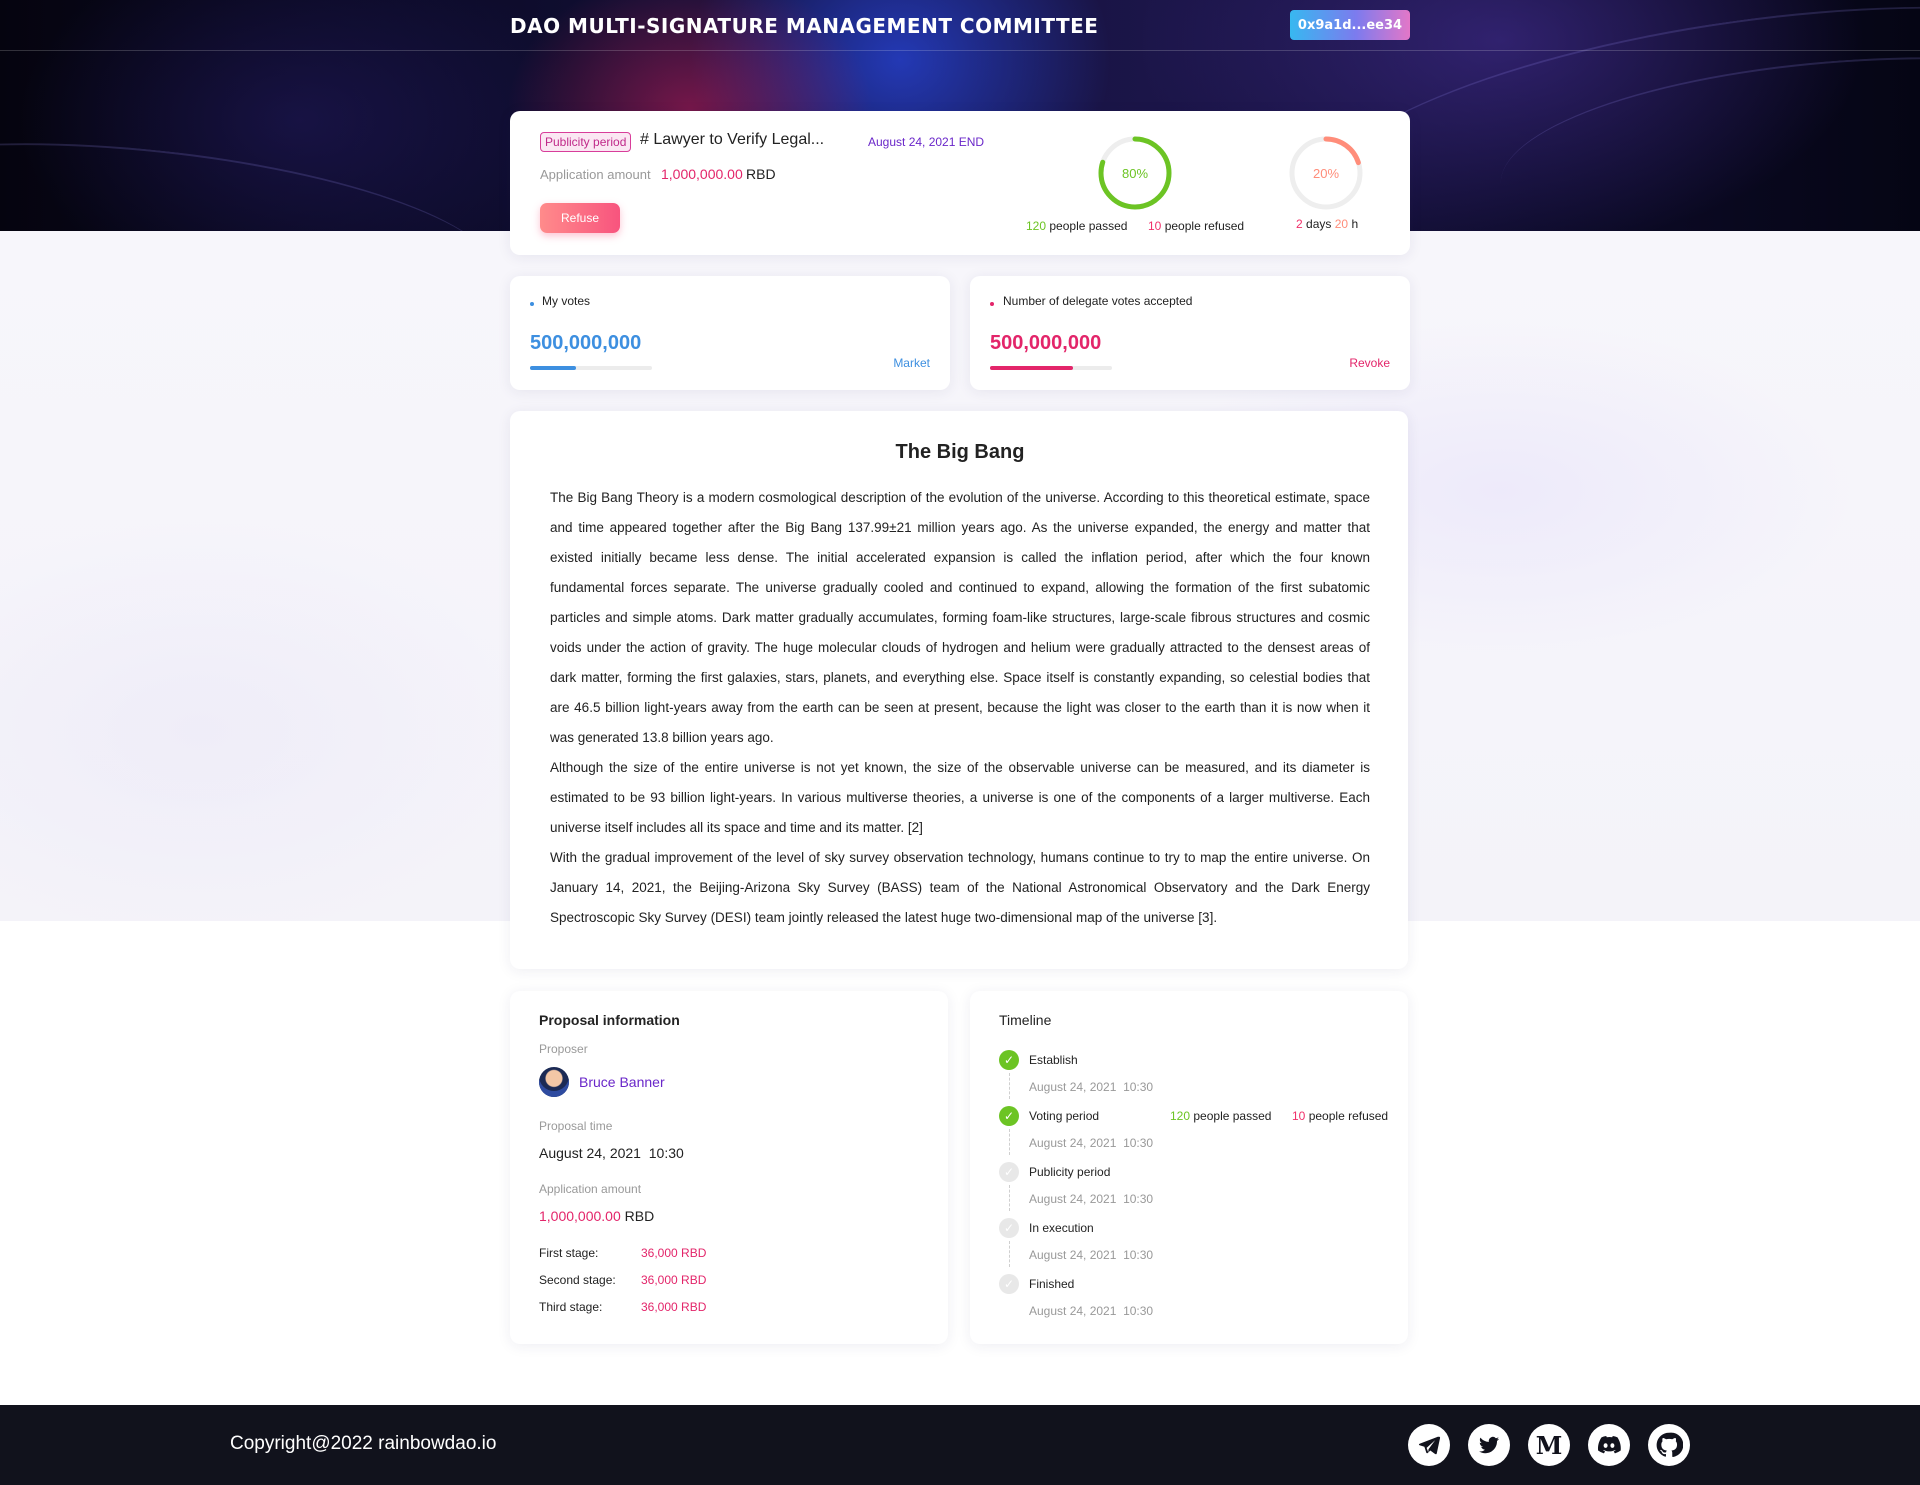 The width and height of the screenshot is (1920, 1485). Describe the element at coordinates (1327, 224) in the screenshot. I see `time-remaining-text: 2 days 20 h` at that location.